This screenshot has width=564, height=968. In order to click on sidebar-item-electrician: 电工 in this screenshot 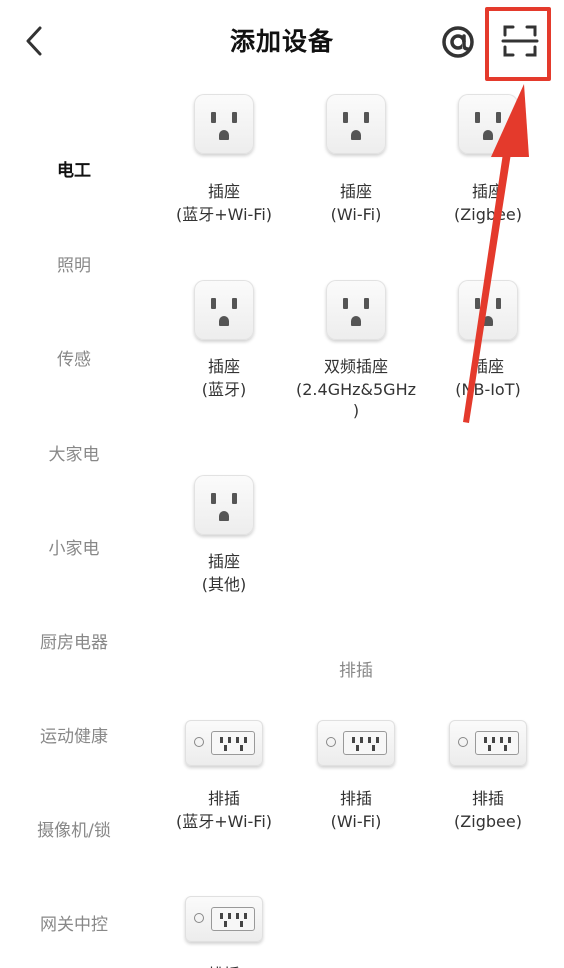, I will do `click(74, 168)`.